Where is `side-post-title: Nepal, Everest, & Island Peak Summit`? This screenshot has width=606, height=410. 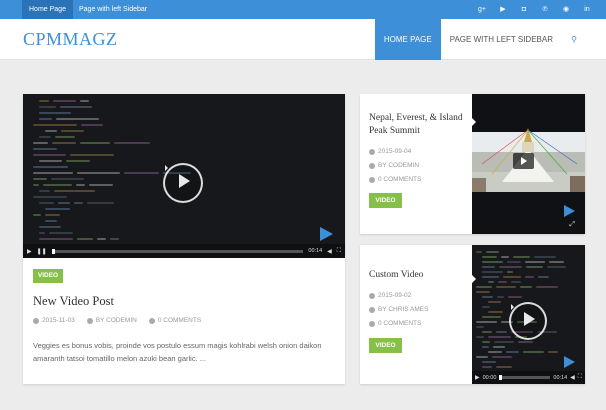
side-post-title: Nepal, Everest, & Island Peak Summit is located at coordinates (419, 125).